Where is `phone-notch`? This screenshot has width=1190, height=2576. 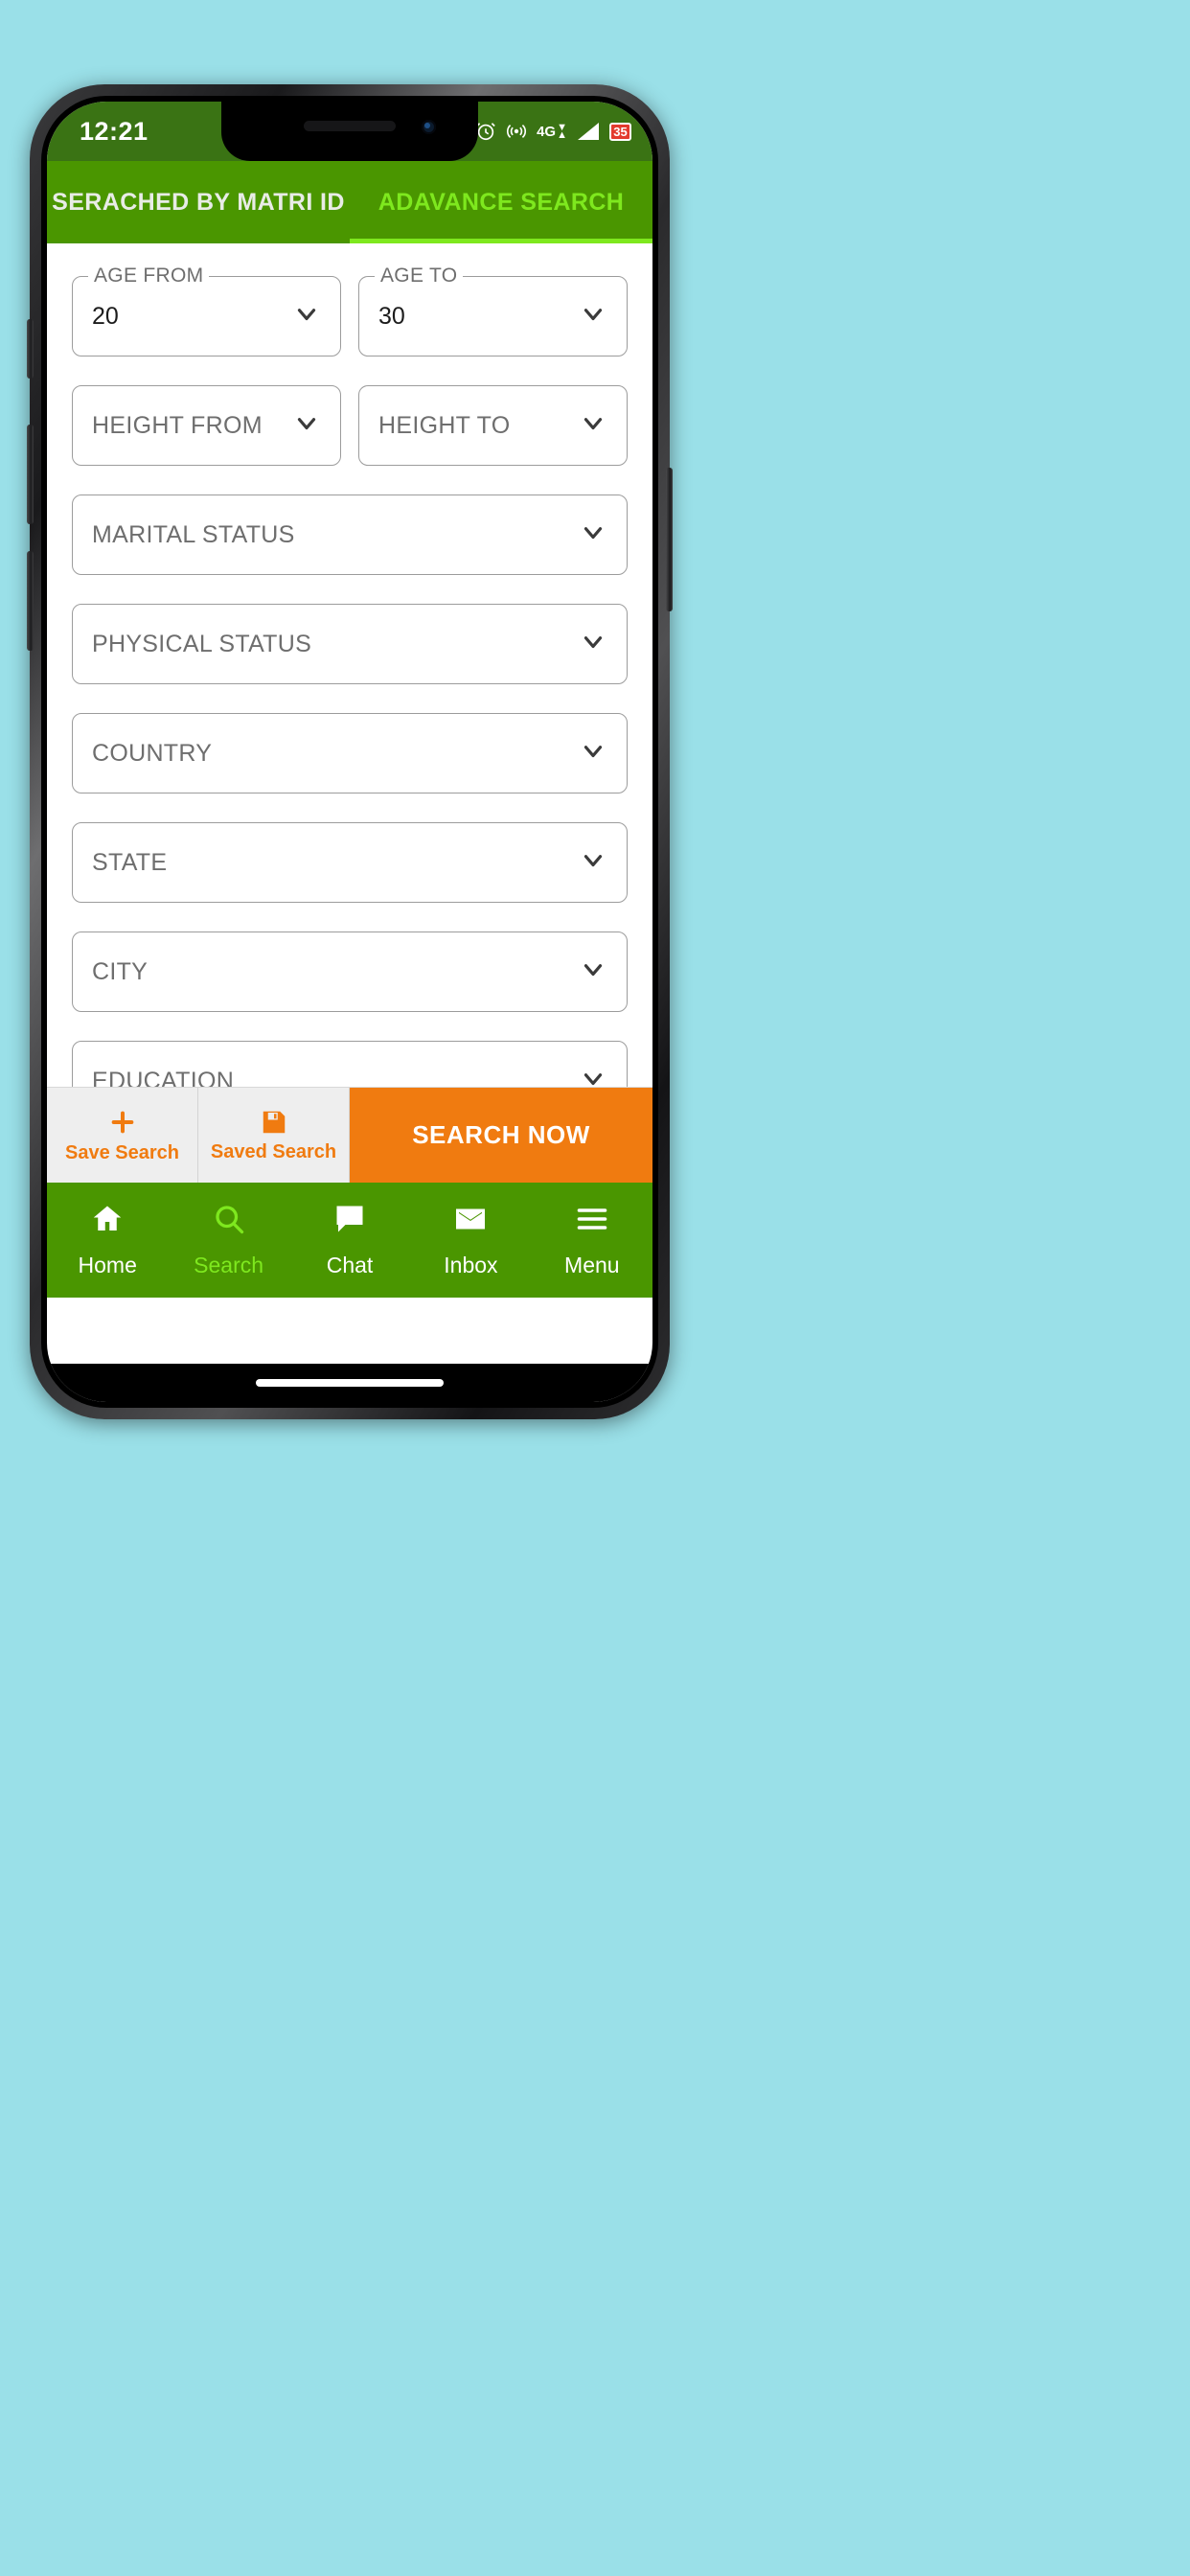 phone-notch is located at coordinates (350, 131).